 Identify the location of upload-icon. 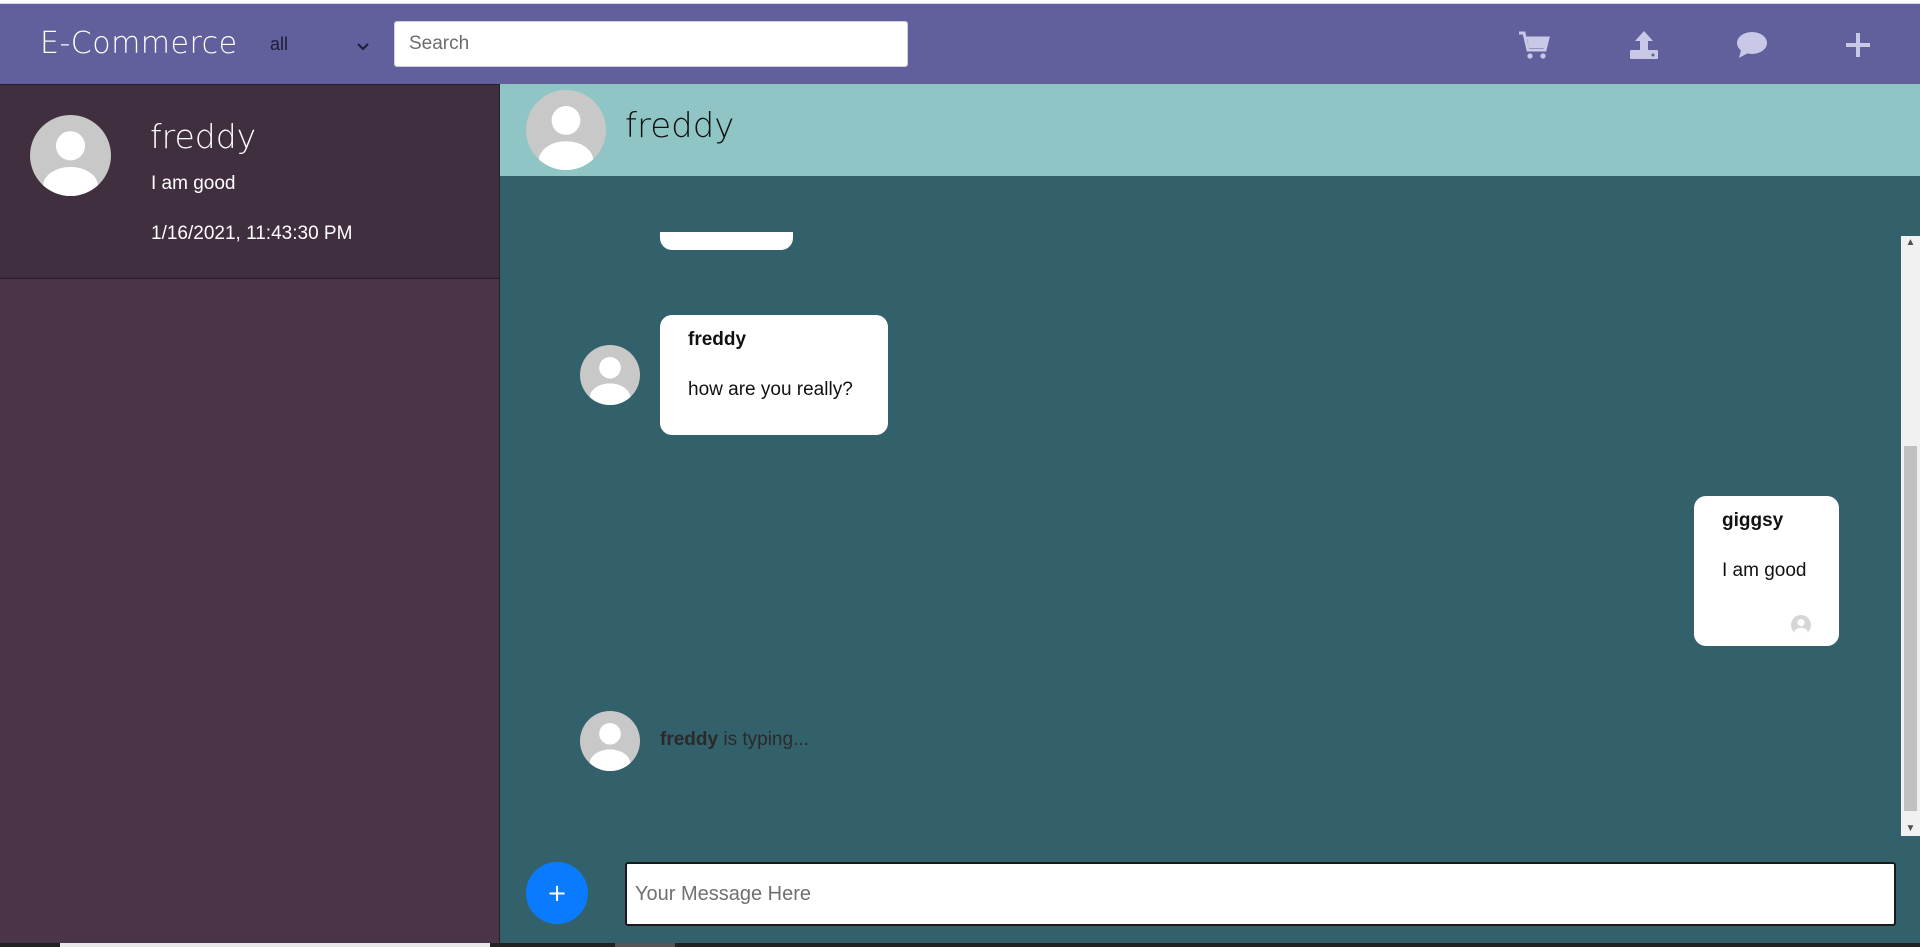
(1644, 45).